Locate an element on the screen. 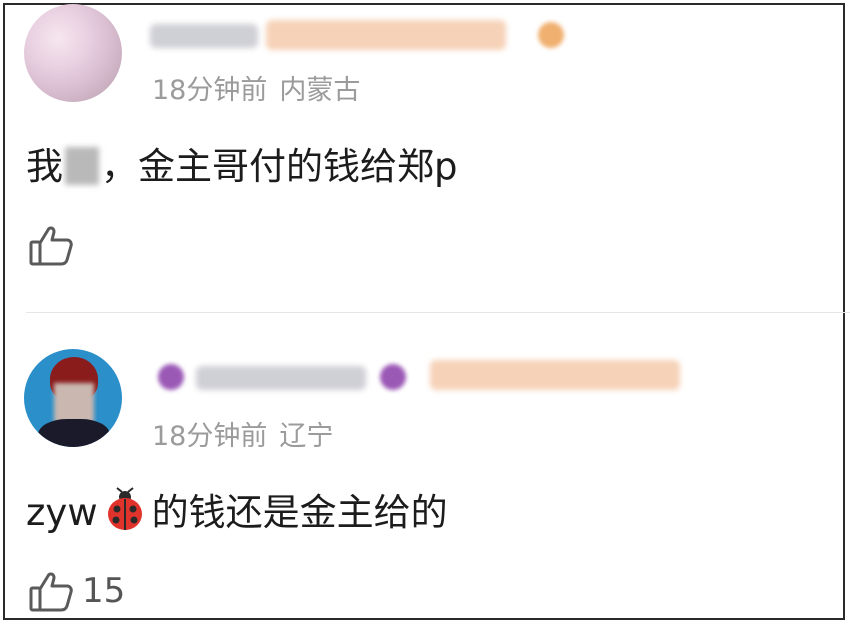 The image size is (850, 625). comment-location: 辽宁 is located at coordinates (306, 436).